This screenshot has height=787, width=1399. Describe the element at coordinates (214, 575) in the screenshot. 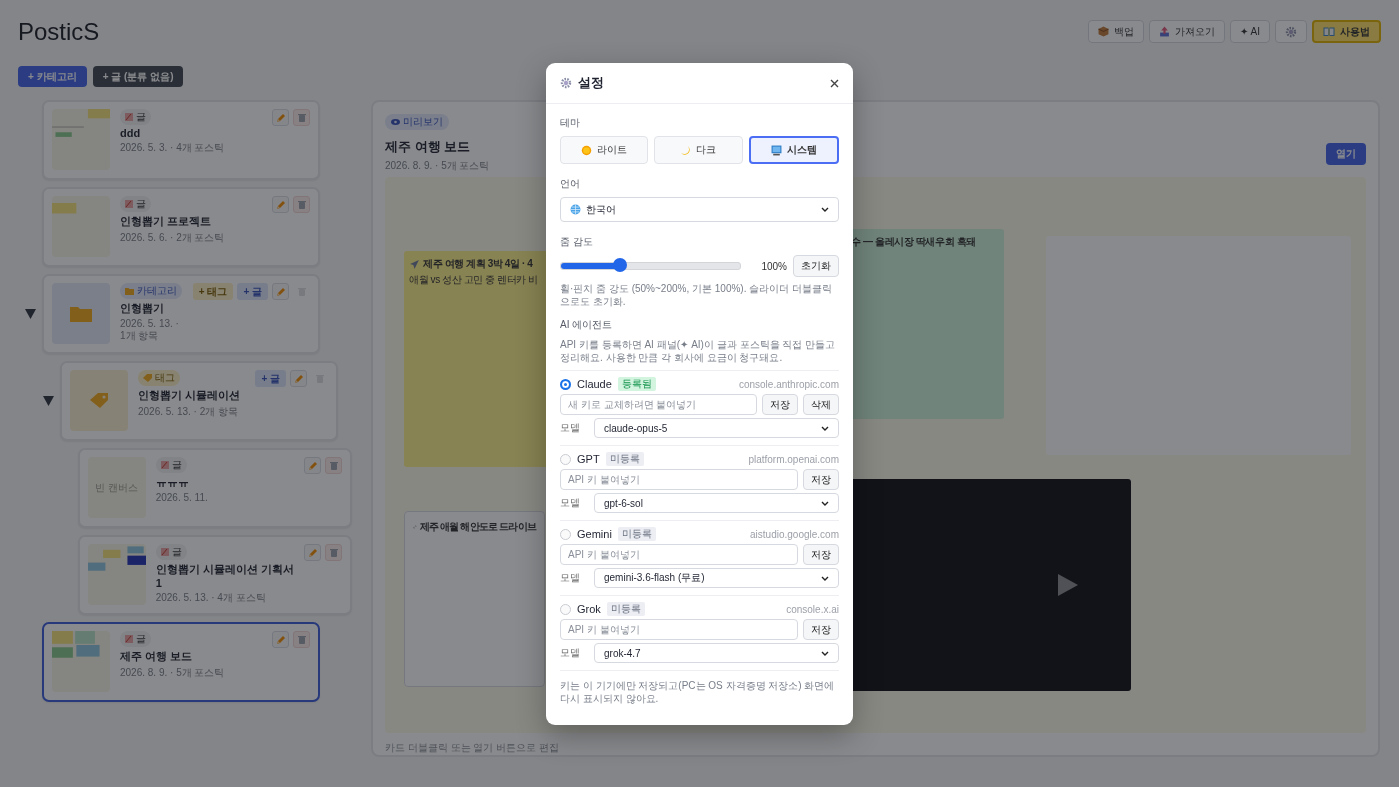

I see `board-card: 글 인형뽑기 시뮬레이션 기획서1 2026. 5. 13. · 4개 포스틱` at that location.